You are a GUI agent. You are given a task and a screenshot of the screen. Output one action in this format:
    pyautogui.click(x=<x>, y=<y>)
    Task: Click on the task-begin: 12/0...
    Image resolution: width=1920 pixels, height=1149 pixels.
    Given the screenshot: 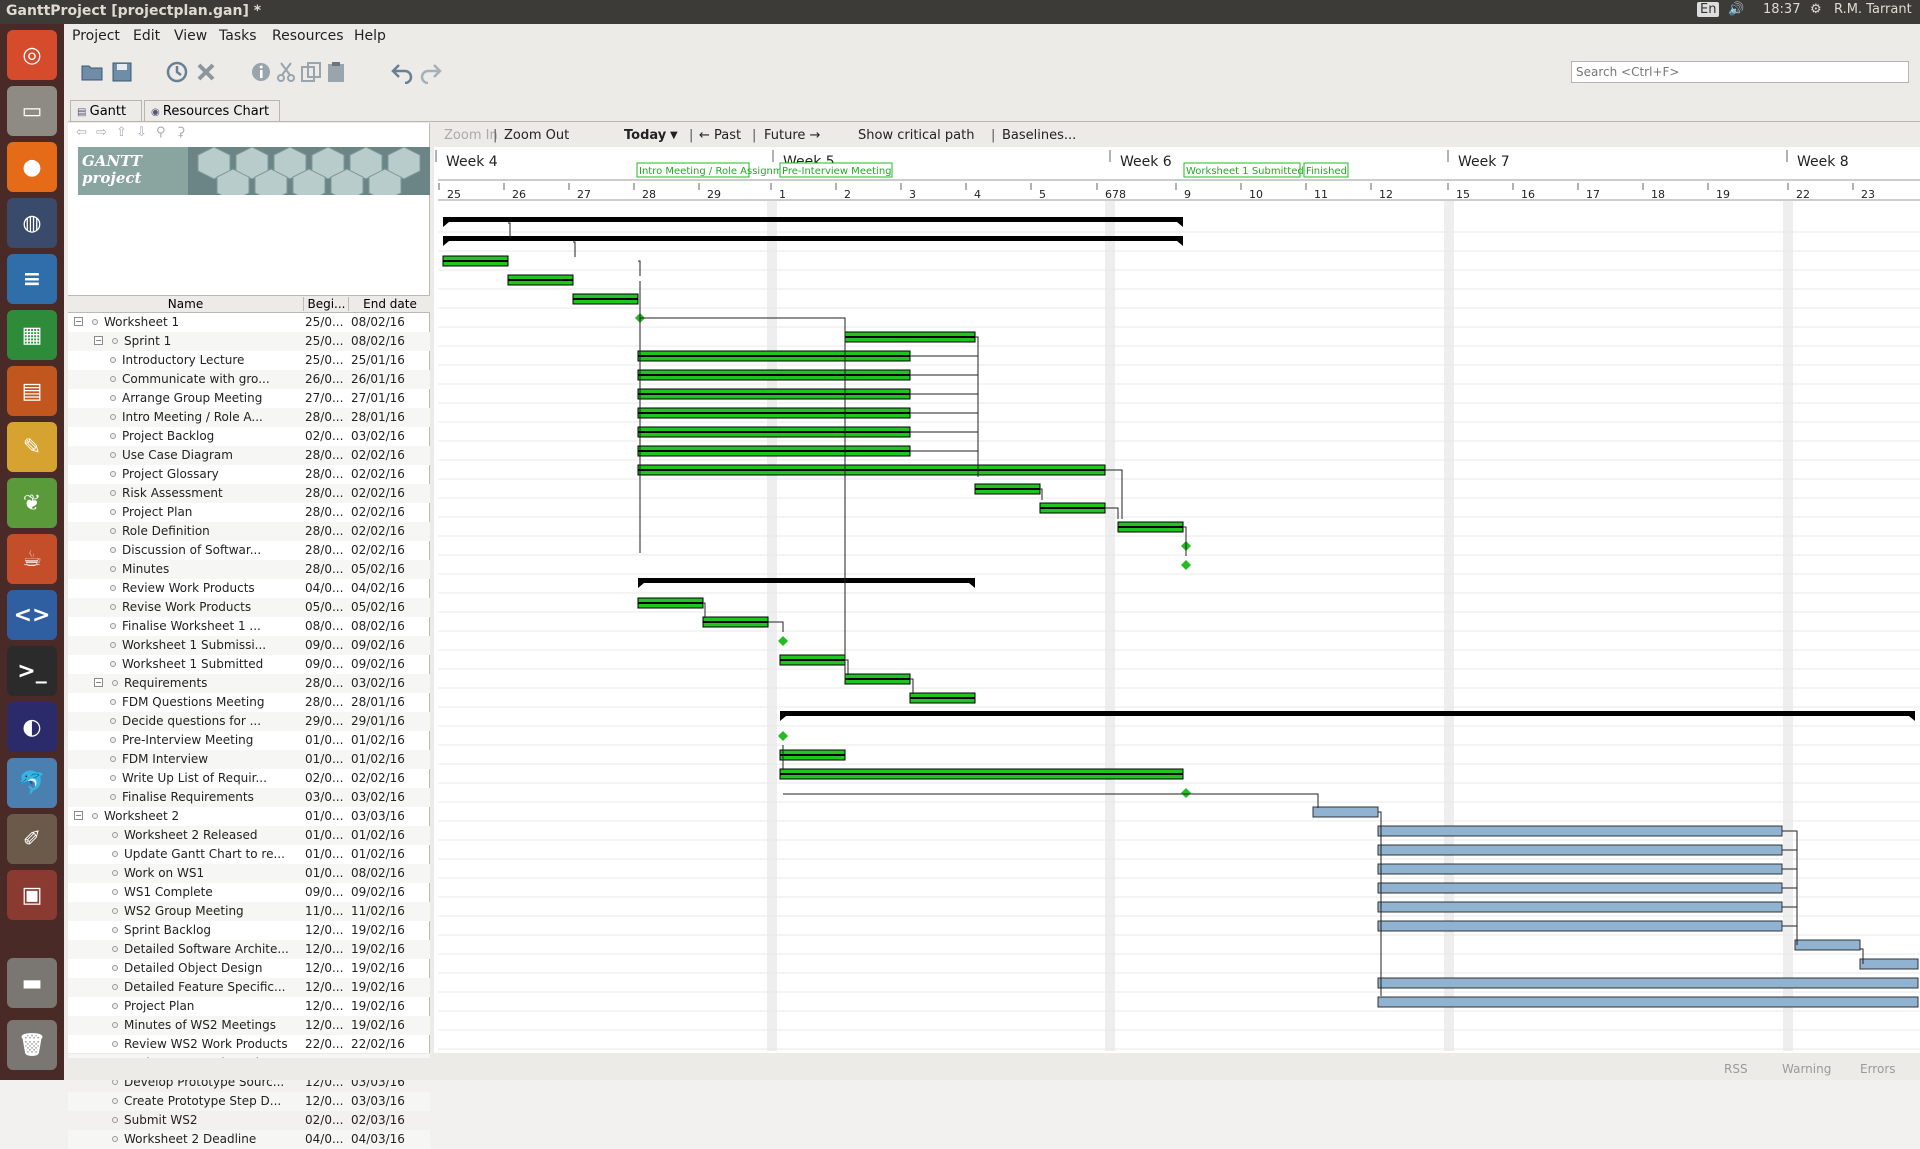 What is the action you would take?
    pyautogui.click(x=324, y=1101)
    